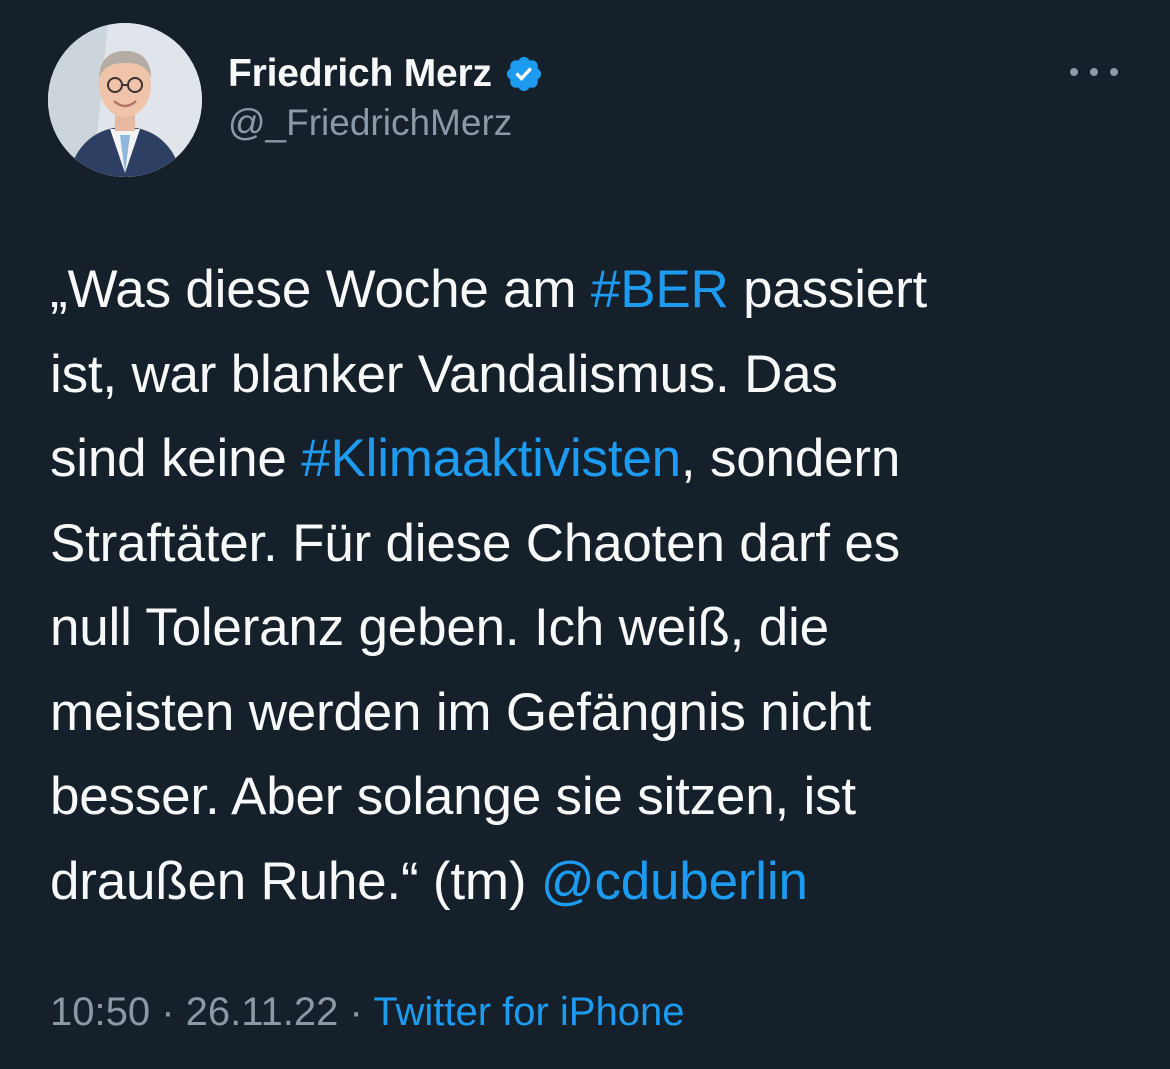 The width and height of the screenshot is (1170, 1069). I want to click on name-row: Friedrich Merz, so click(386, 74).